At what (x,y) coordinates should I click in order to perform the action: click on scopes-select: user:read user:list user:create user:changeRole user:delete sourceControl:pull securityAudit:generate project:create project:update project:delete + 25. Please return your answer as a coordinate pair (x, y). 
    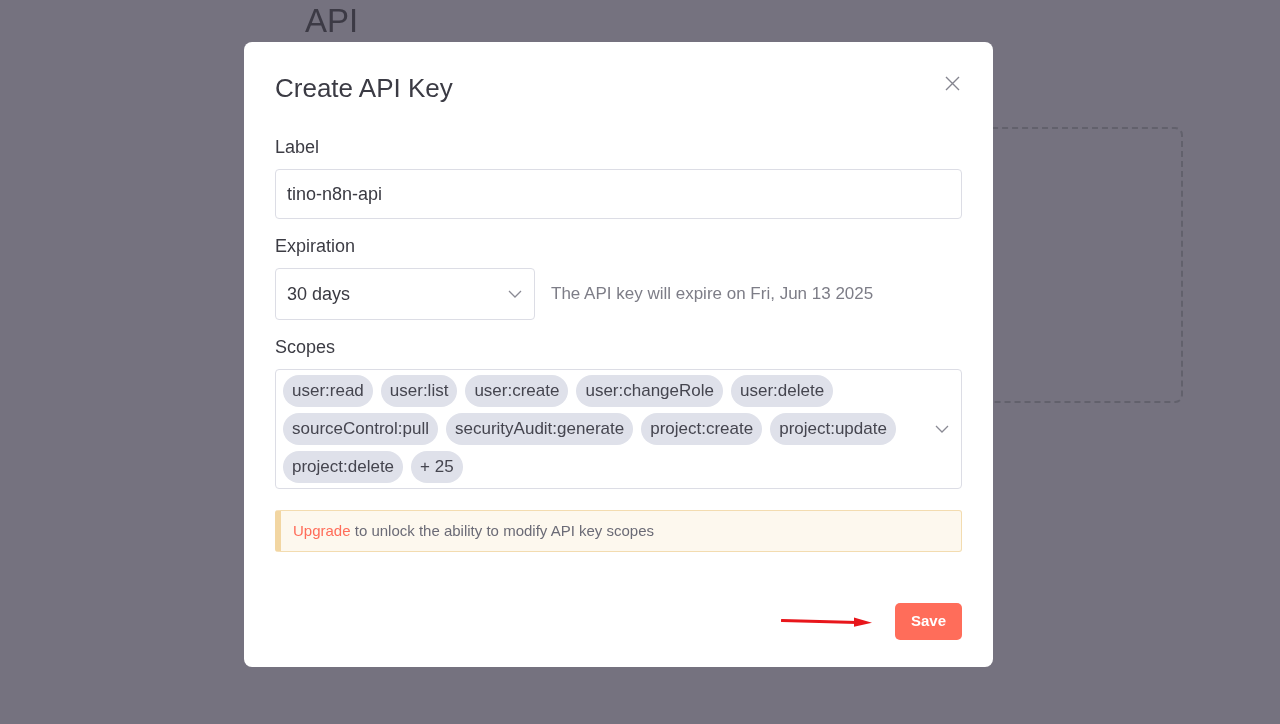
    Looking at the image, I should click on (618, 429).